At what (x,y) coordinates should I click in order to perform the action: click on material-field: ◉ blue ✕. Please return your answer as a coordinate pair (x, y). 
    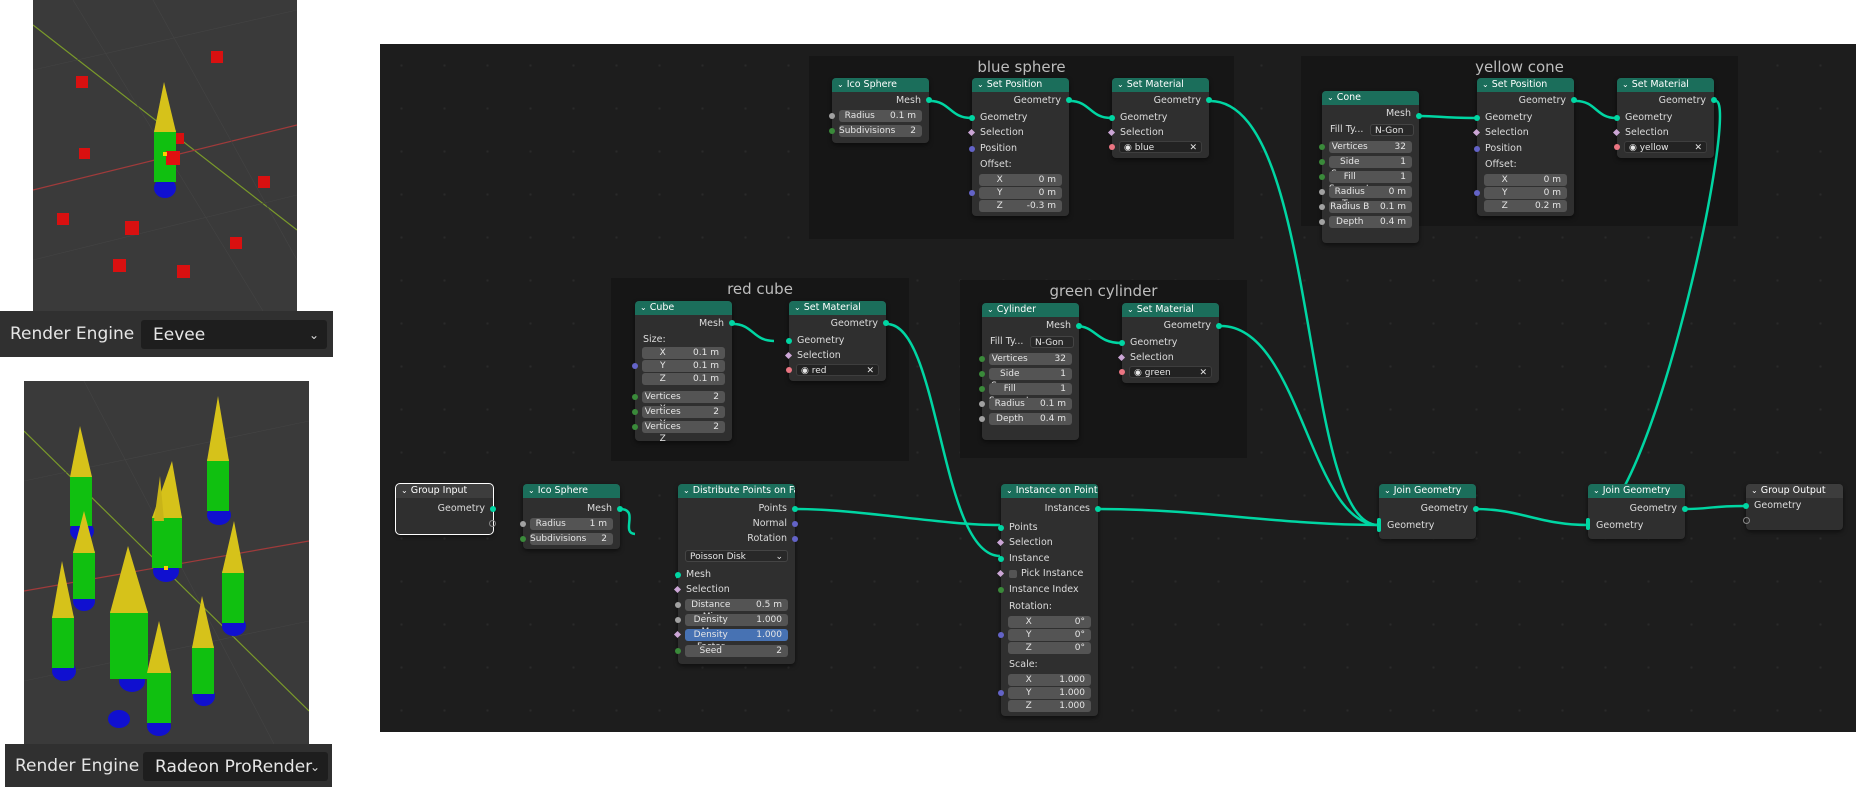
    Looking at the image, I should click on (1160, 147).